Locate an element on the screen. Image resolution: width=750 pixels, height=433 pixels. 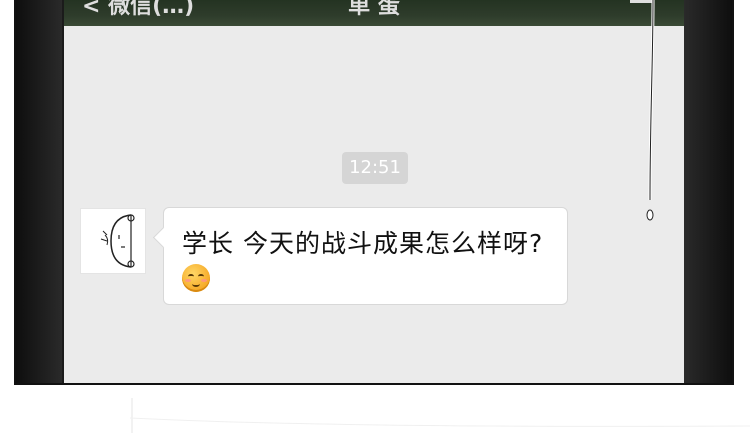
contact-avatar is located at coordinates (113, 241).